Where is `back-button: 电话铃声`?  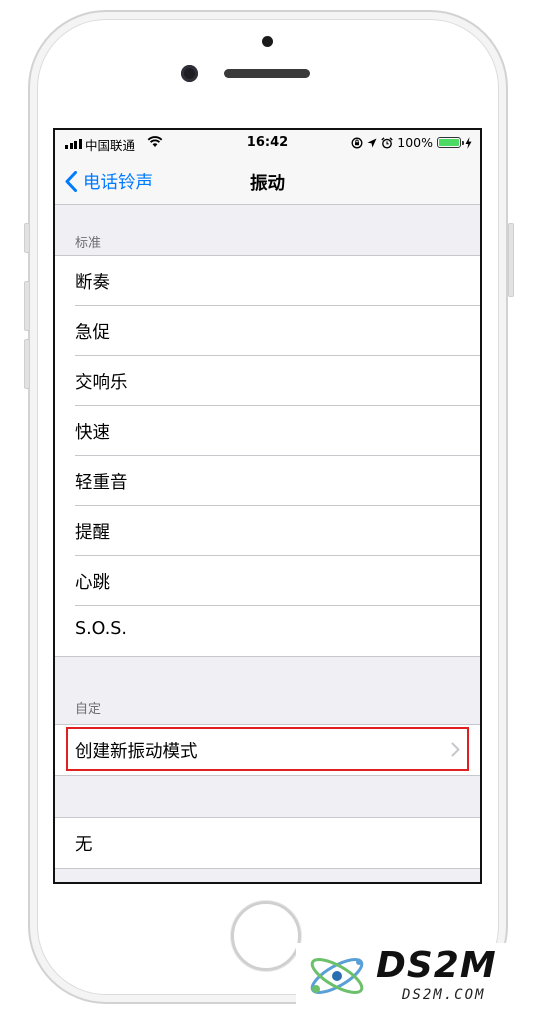 back-button: 电话铃声 is located at coordinates (109, 181).